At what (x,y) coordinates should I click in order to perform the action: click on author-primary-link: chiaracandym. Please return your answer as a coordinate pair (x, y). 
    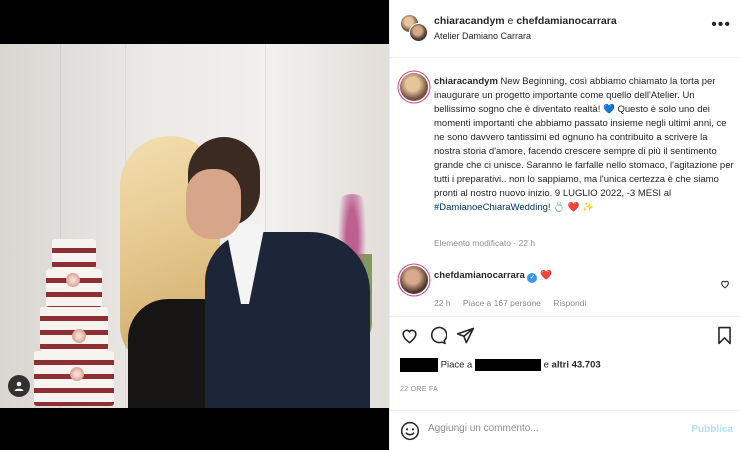
    Looking at the image, I should click on (469, 21).